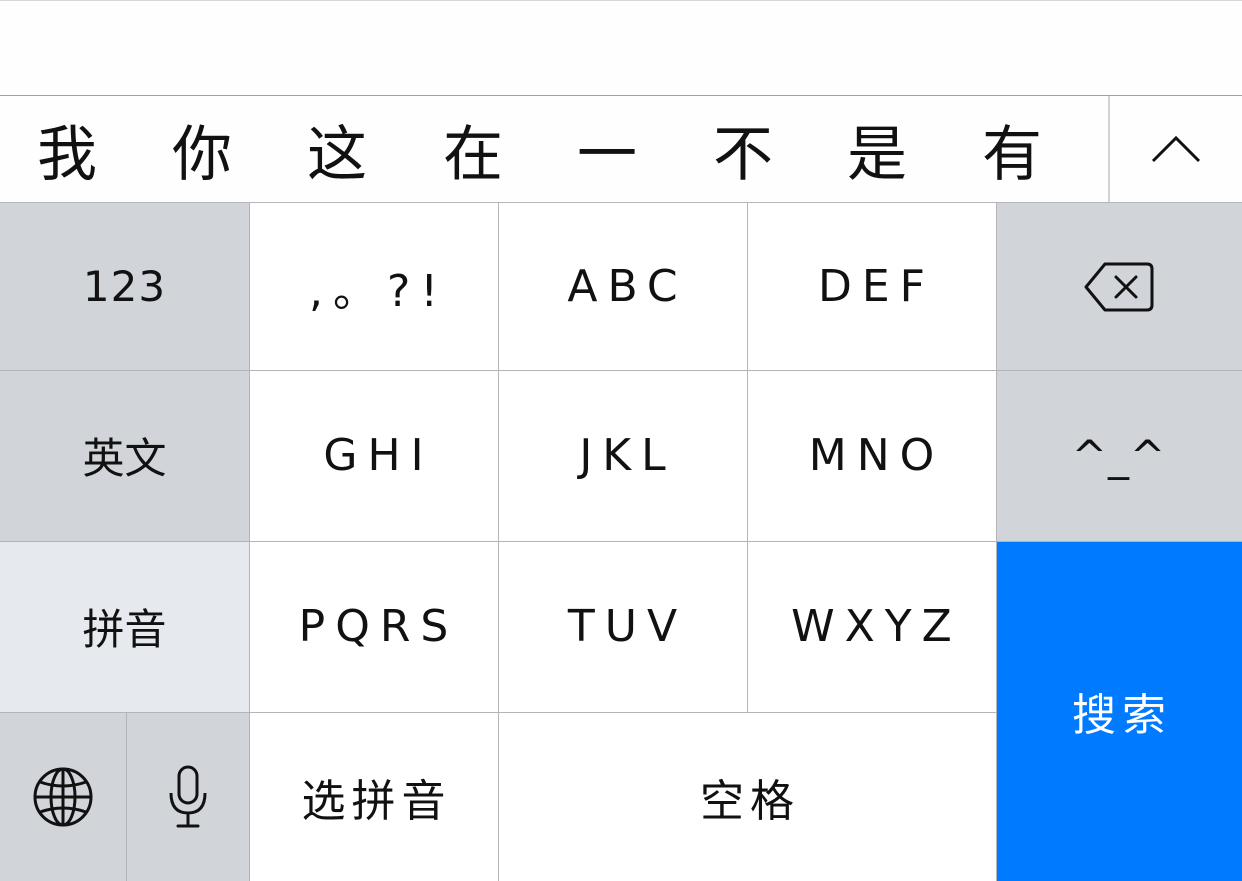  Describe the element at coordinates (877, 149) in the screenshot. I see `candidate-7: 是` at that location.